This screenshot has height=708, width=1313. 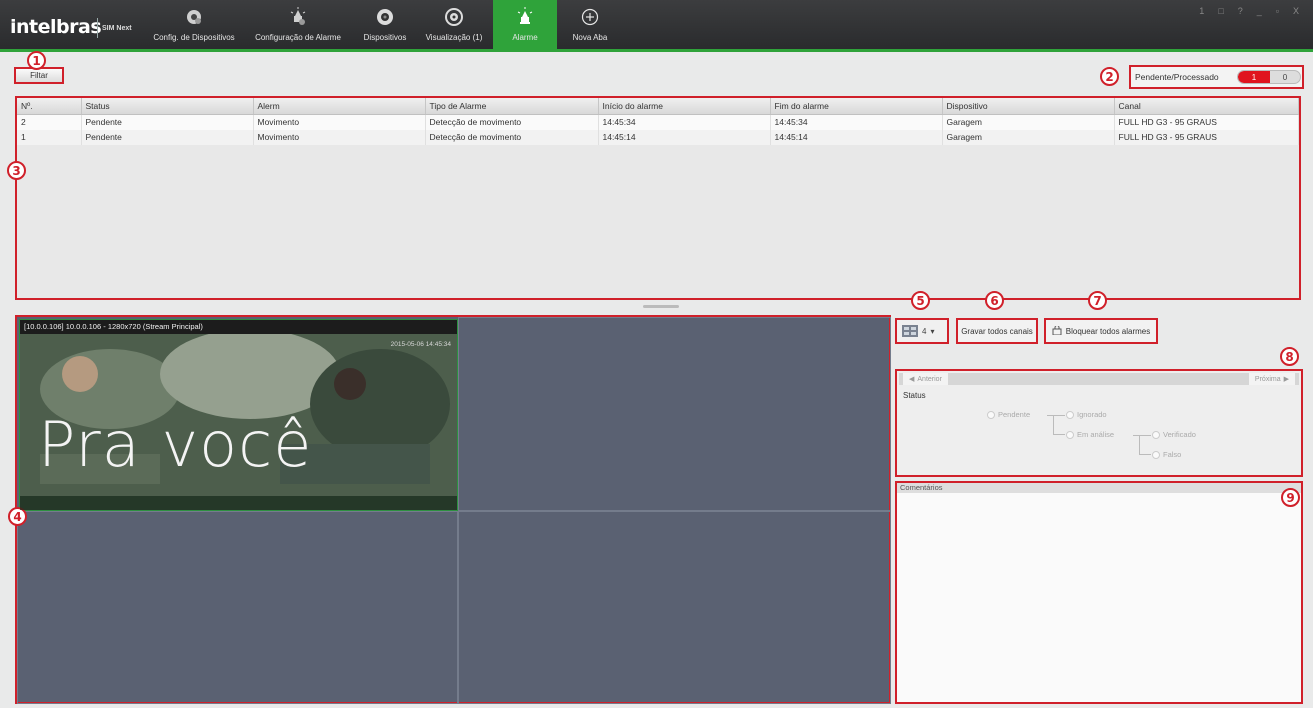 I want to click on pending-count: 1, so click(x=1254, y=77).